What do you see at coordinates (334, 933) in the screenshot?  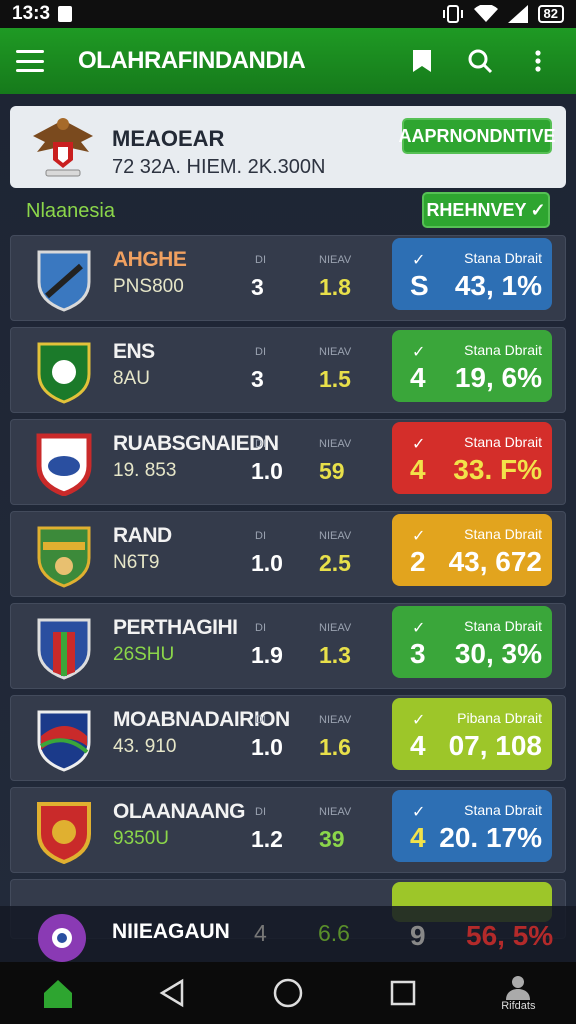 I see `value-2: 6.6` at bounding box center [334, 933].